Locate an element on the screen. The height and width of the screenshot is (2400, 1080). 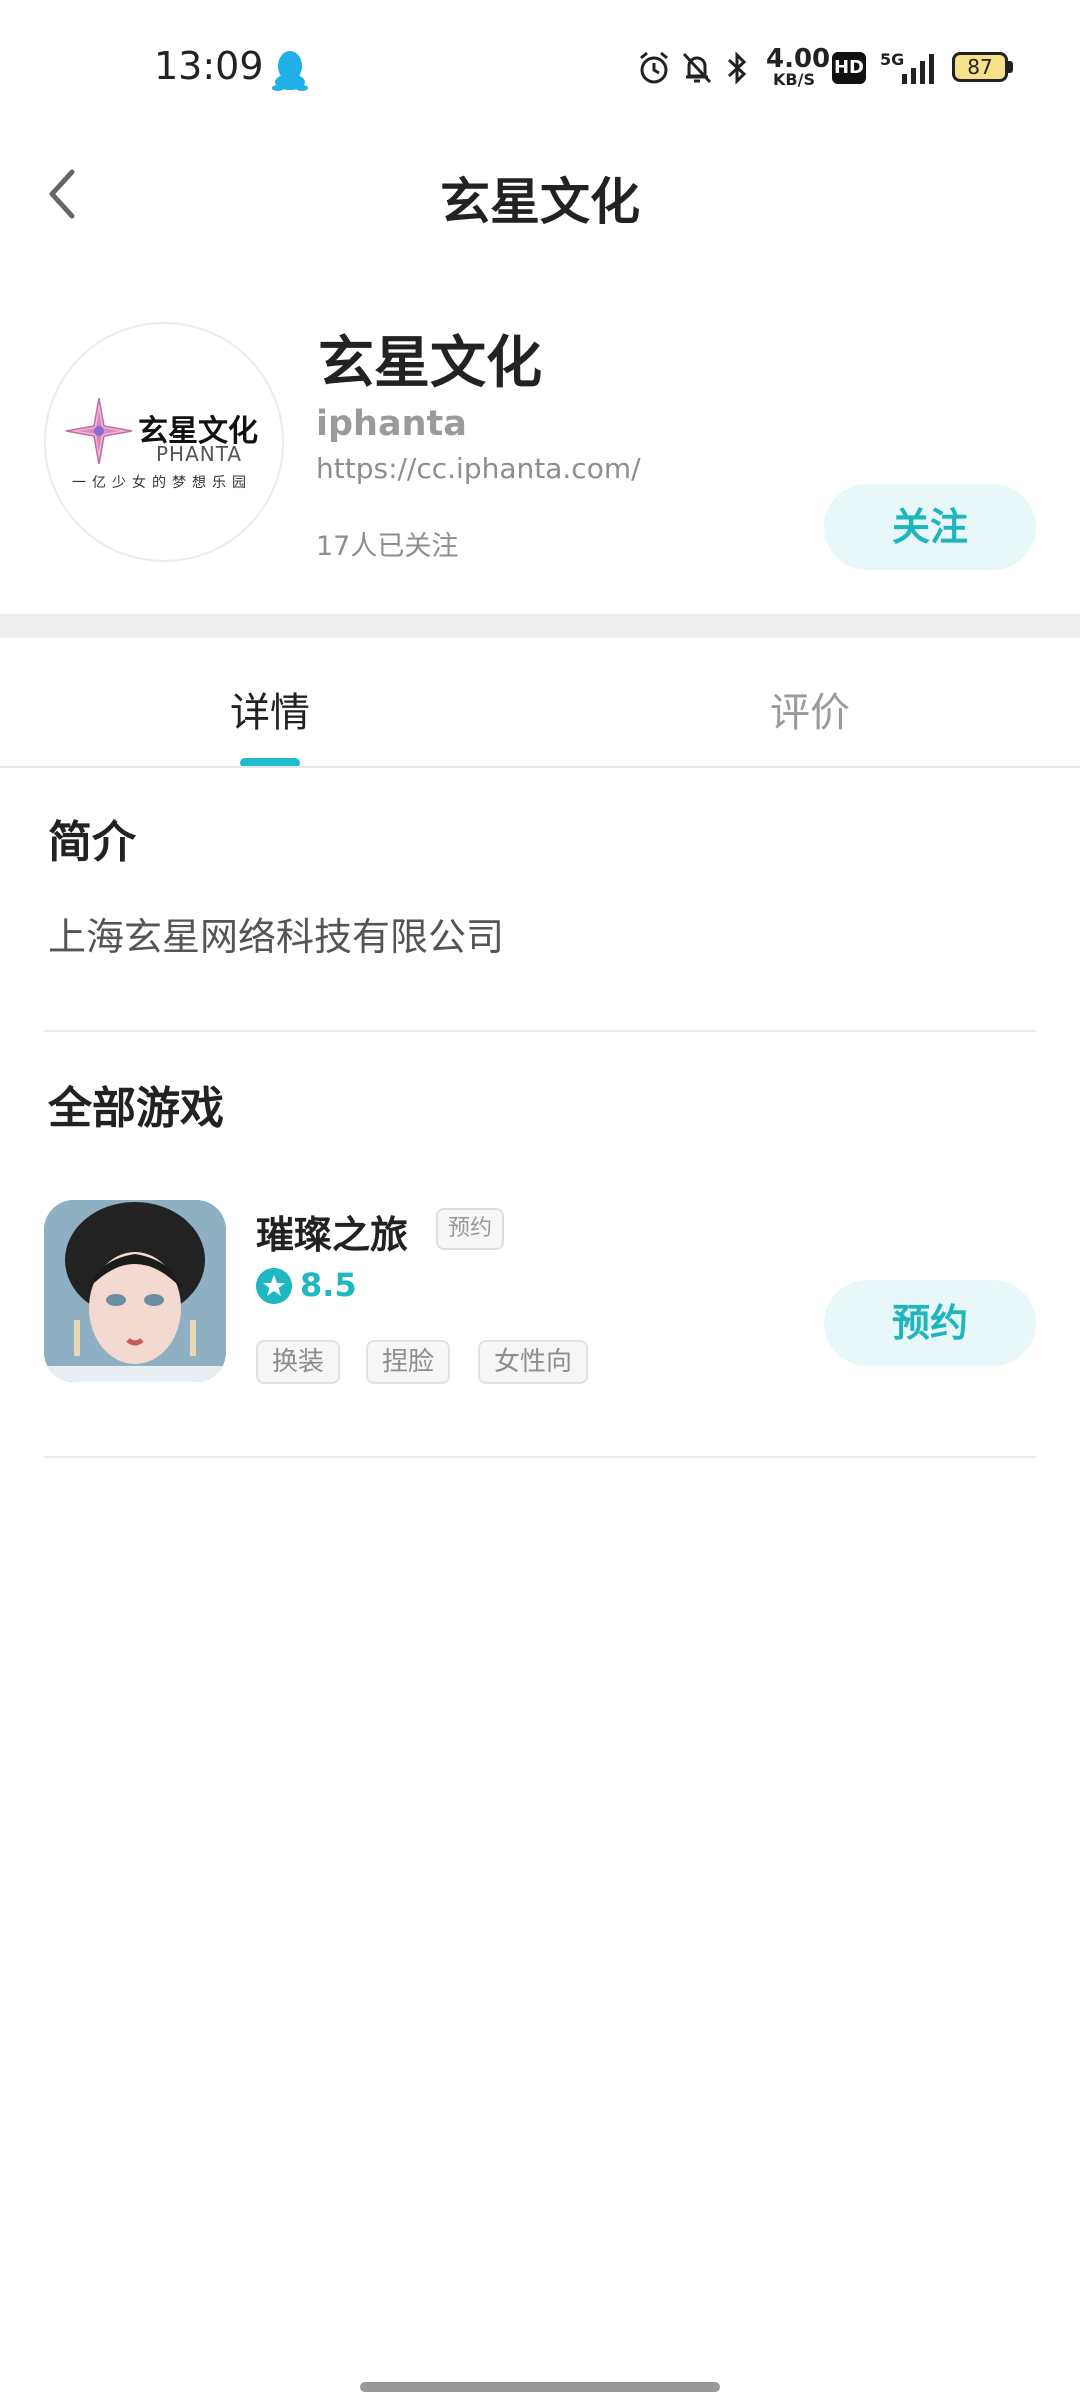
home-indicator is located at coordinates (540, 2387).